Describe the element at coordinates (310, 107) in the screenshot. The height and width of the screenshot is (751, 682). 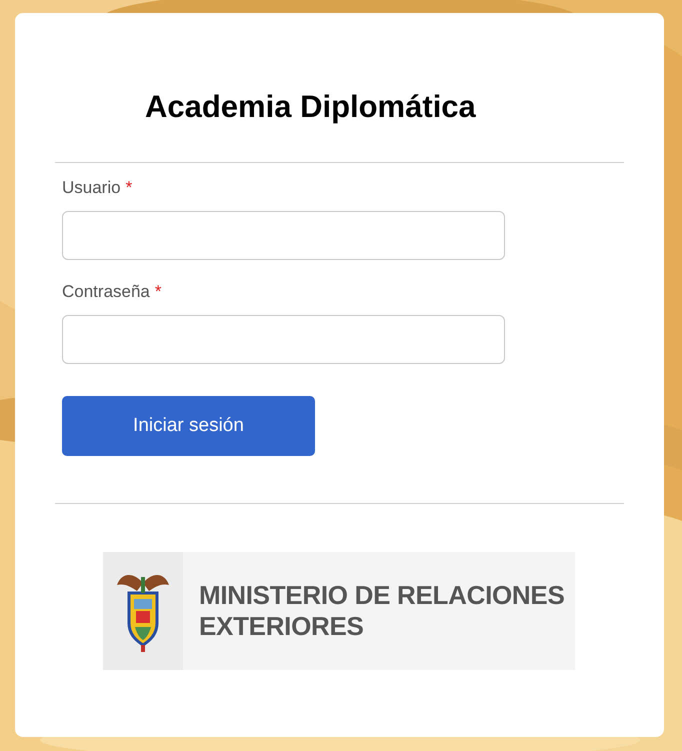
I see `page-title: Academia Diplomática` at that location.